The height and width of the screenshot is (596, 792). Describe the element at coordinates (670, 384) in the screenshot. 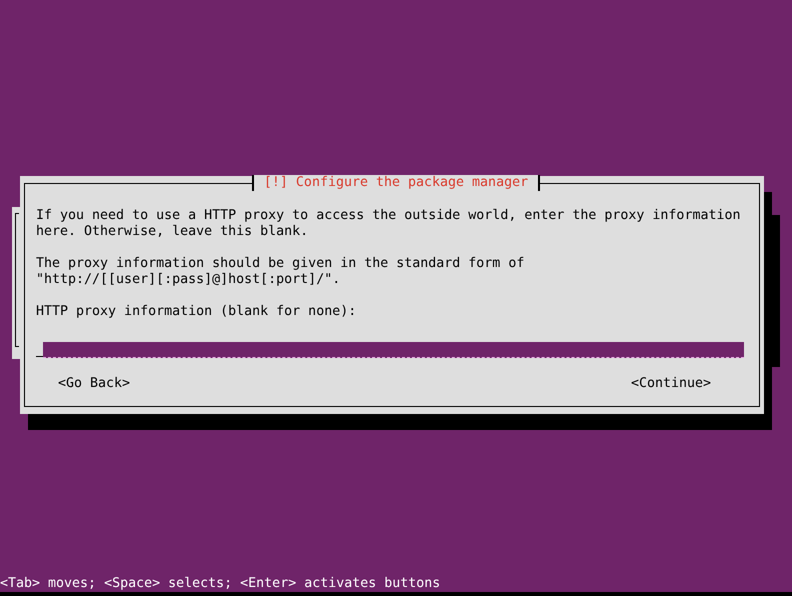

I see `dialog-button: <Continue>` at that location.